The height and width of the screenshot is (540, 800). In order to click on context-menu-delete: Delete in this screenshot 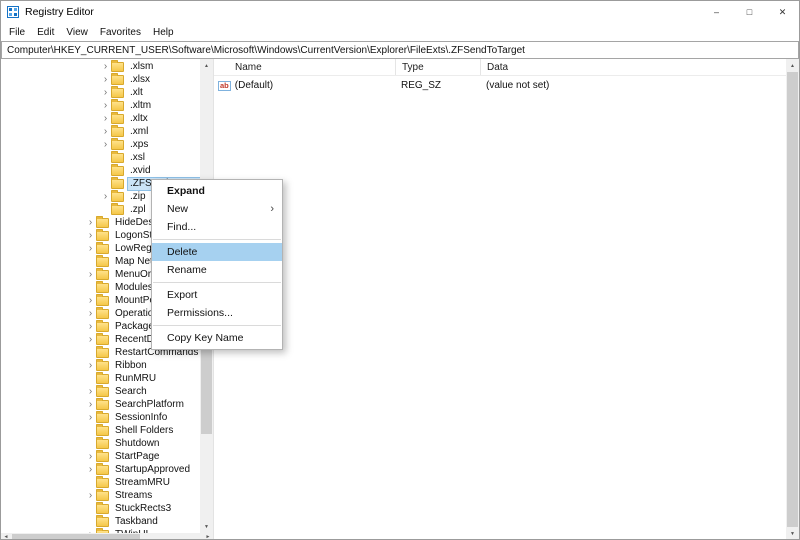, I will do `click(217, 252)`.